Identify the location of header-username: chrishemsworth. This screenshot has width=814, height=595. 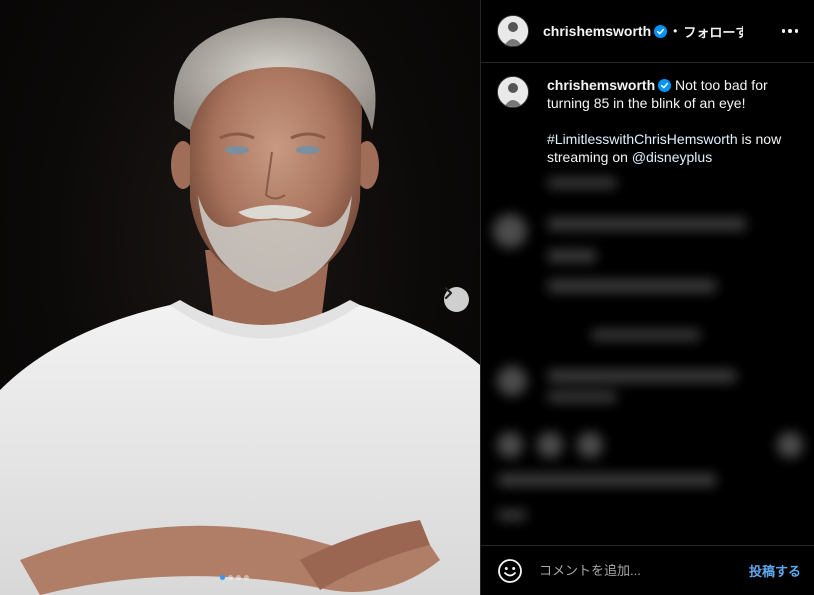
(597, 31).